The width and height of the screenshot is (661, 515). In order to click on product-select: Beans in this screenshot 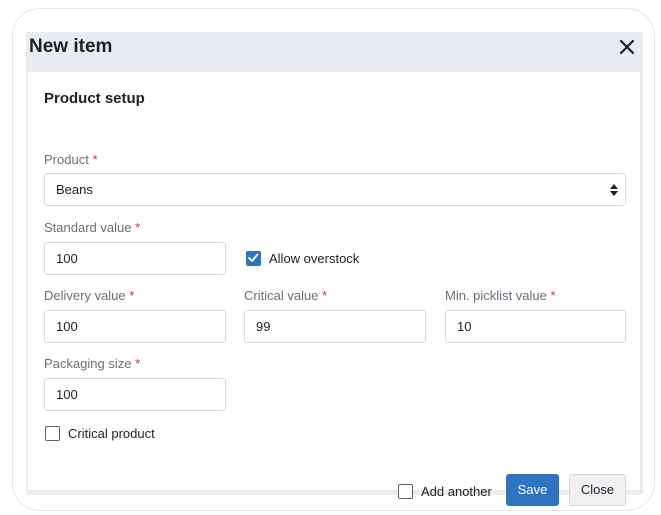, I will do `click(335, 189)`.